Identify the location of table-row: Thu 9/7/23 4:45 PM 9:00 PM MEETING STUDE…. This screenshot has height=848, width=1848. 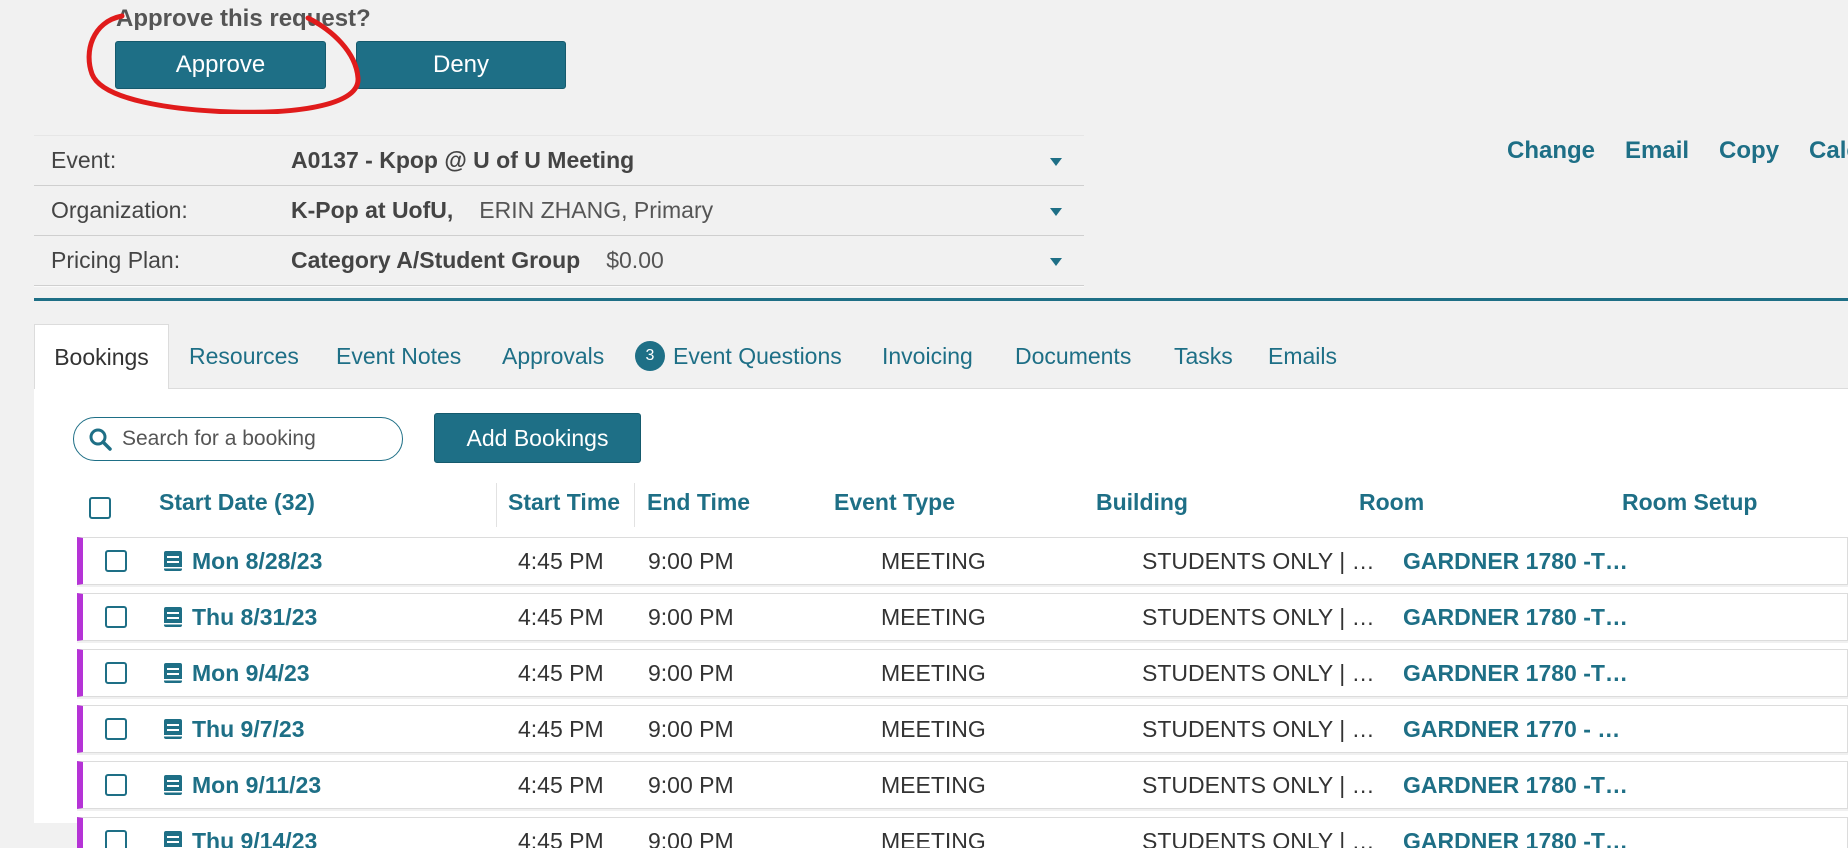
(962, 729).